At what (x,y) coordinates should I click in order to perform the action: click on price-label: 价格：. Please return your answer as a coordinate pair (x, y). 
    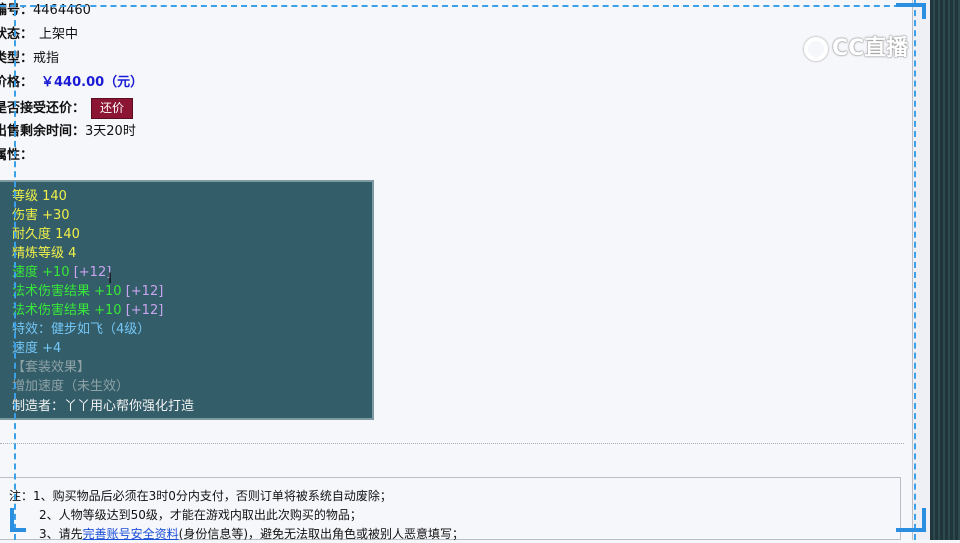
    Looking at the image, I should click on (17, 82).